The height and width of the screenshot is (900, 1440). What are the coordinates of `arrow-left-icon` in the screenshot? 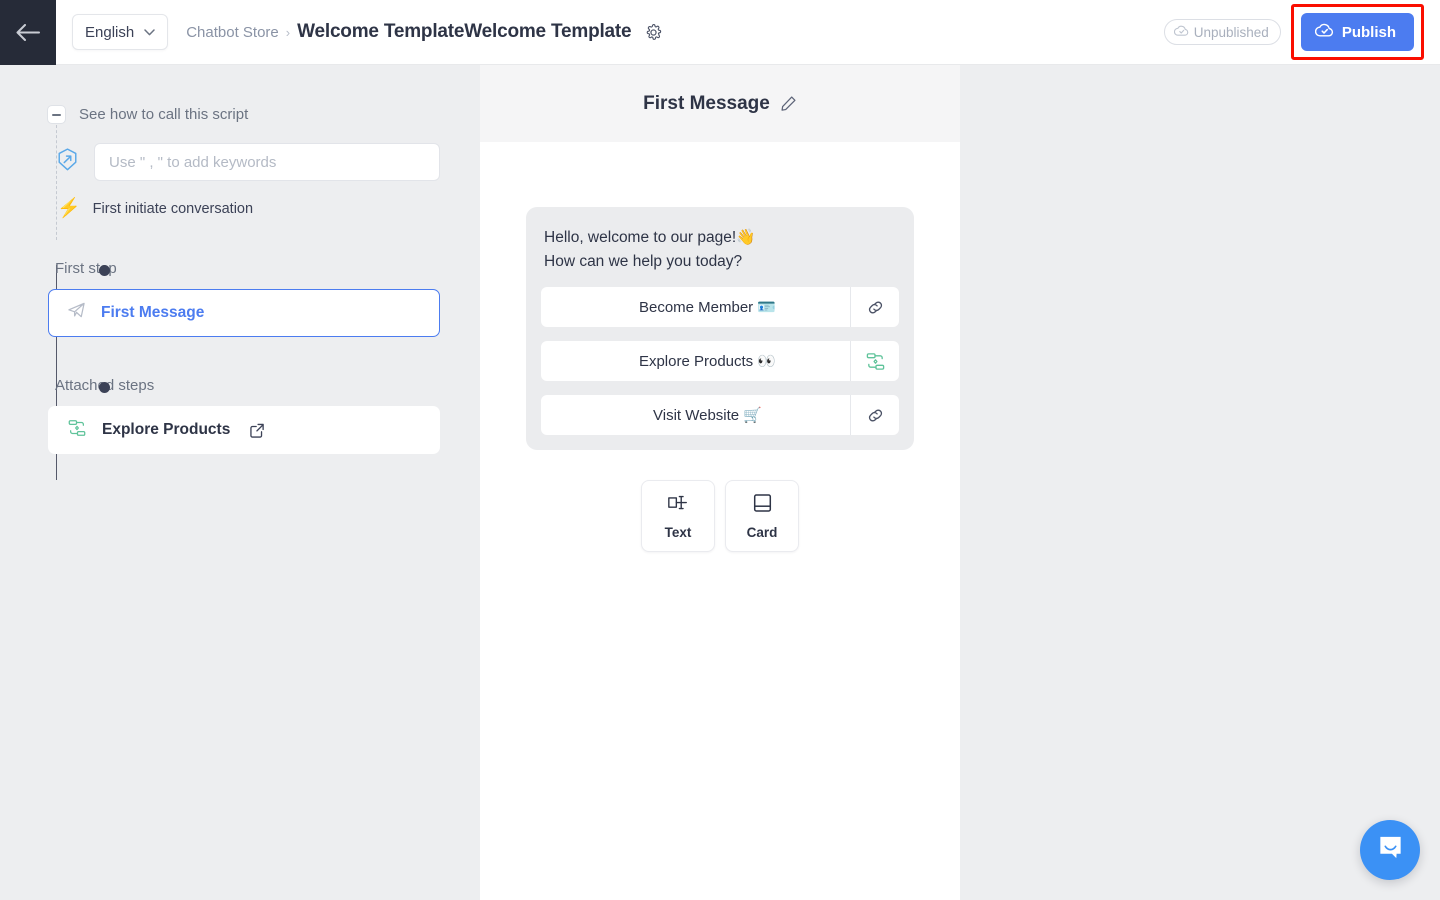 It's located at (28, 32).